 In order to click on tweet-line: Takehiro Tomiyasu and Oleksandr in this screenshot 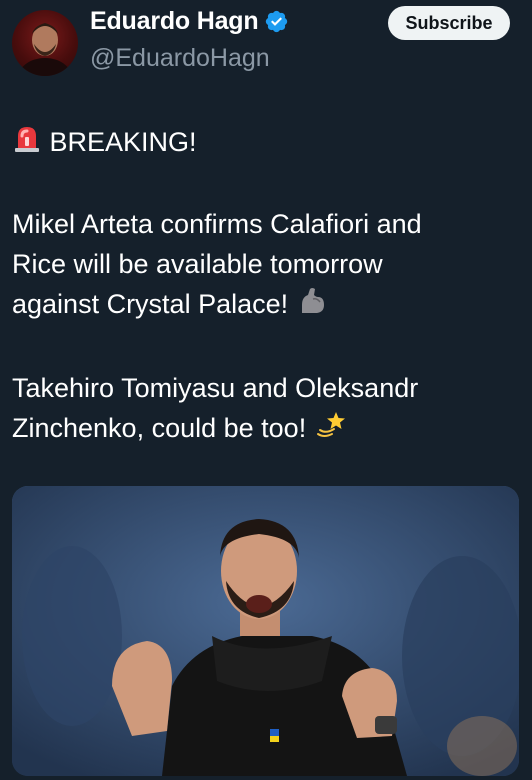, I will do `click(215, 387)`.